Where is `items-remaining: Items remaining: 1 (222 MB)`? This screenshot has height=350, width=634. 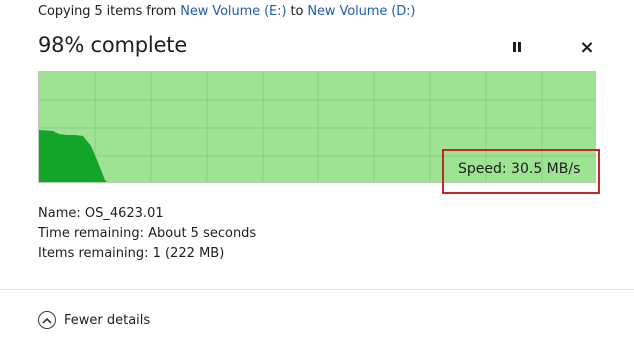
items-remaining: Items remaining: 1 (222 MB) is located at coordinates (131, 253).